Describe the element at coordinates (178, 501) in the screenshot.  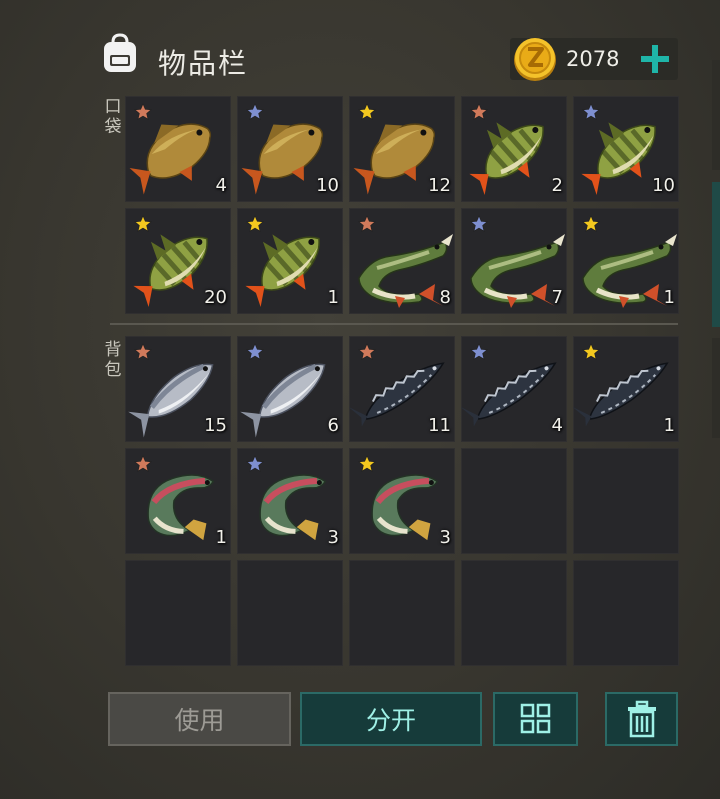
I see `inventory-slot-trout: 1` at that location.